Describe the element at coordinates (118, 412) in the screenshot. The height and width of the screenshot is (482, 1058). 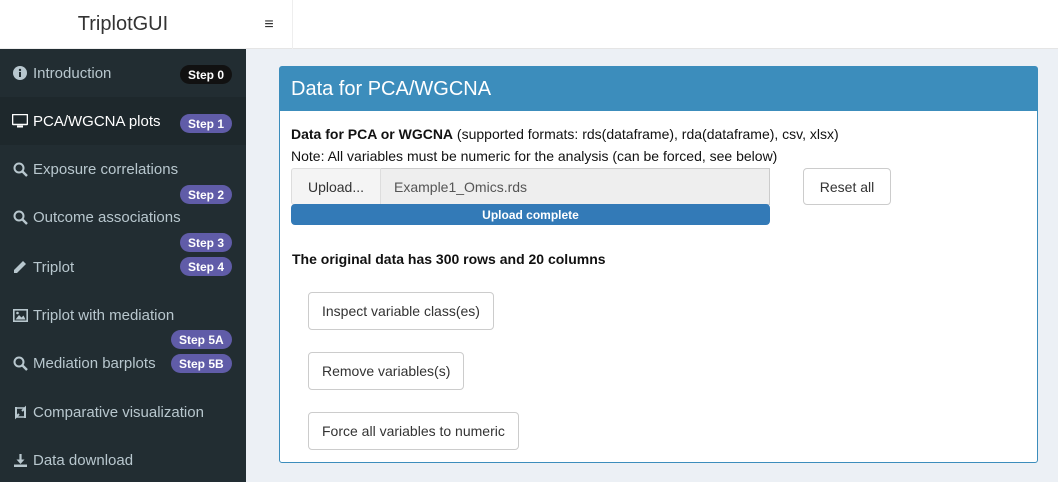
I see `sidebar-item-label: Comparative visualization` at that location.